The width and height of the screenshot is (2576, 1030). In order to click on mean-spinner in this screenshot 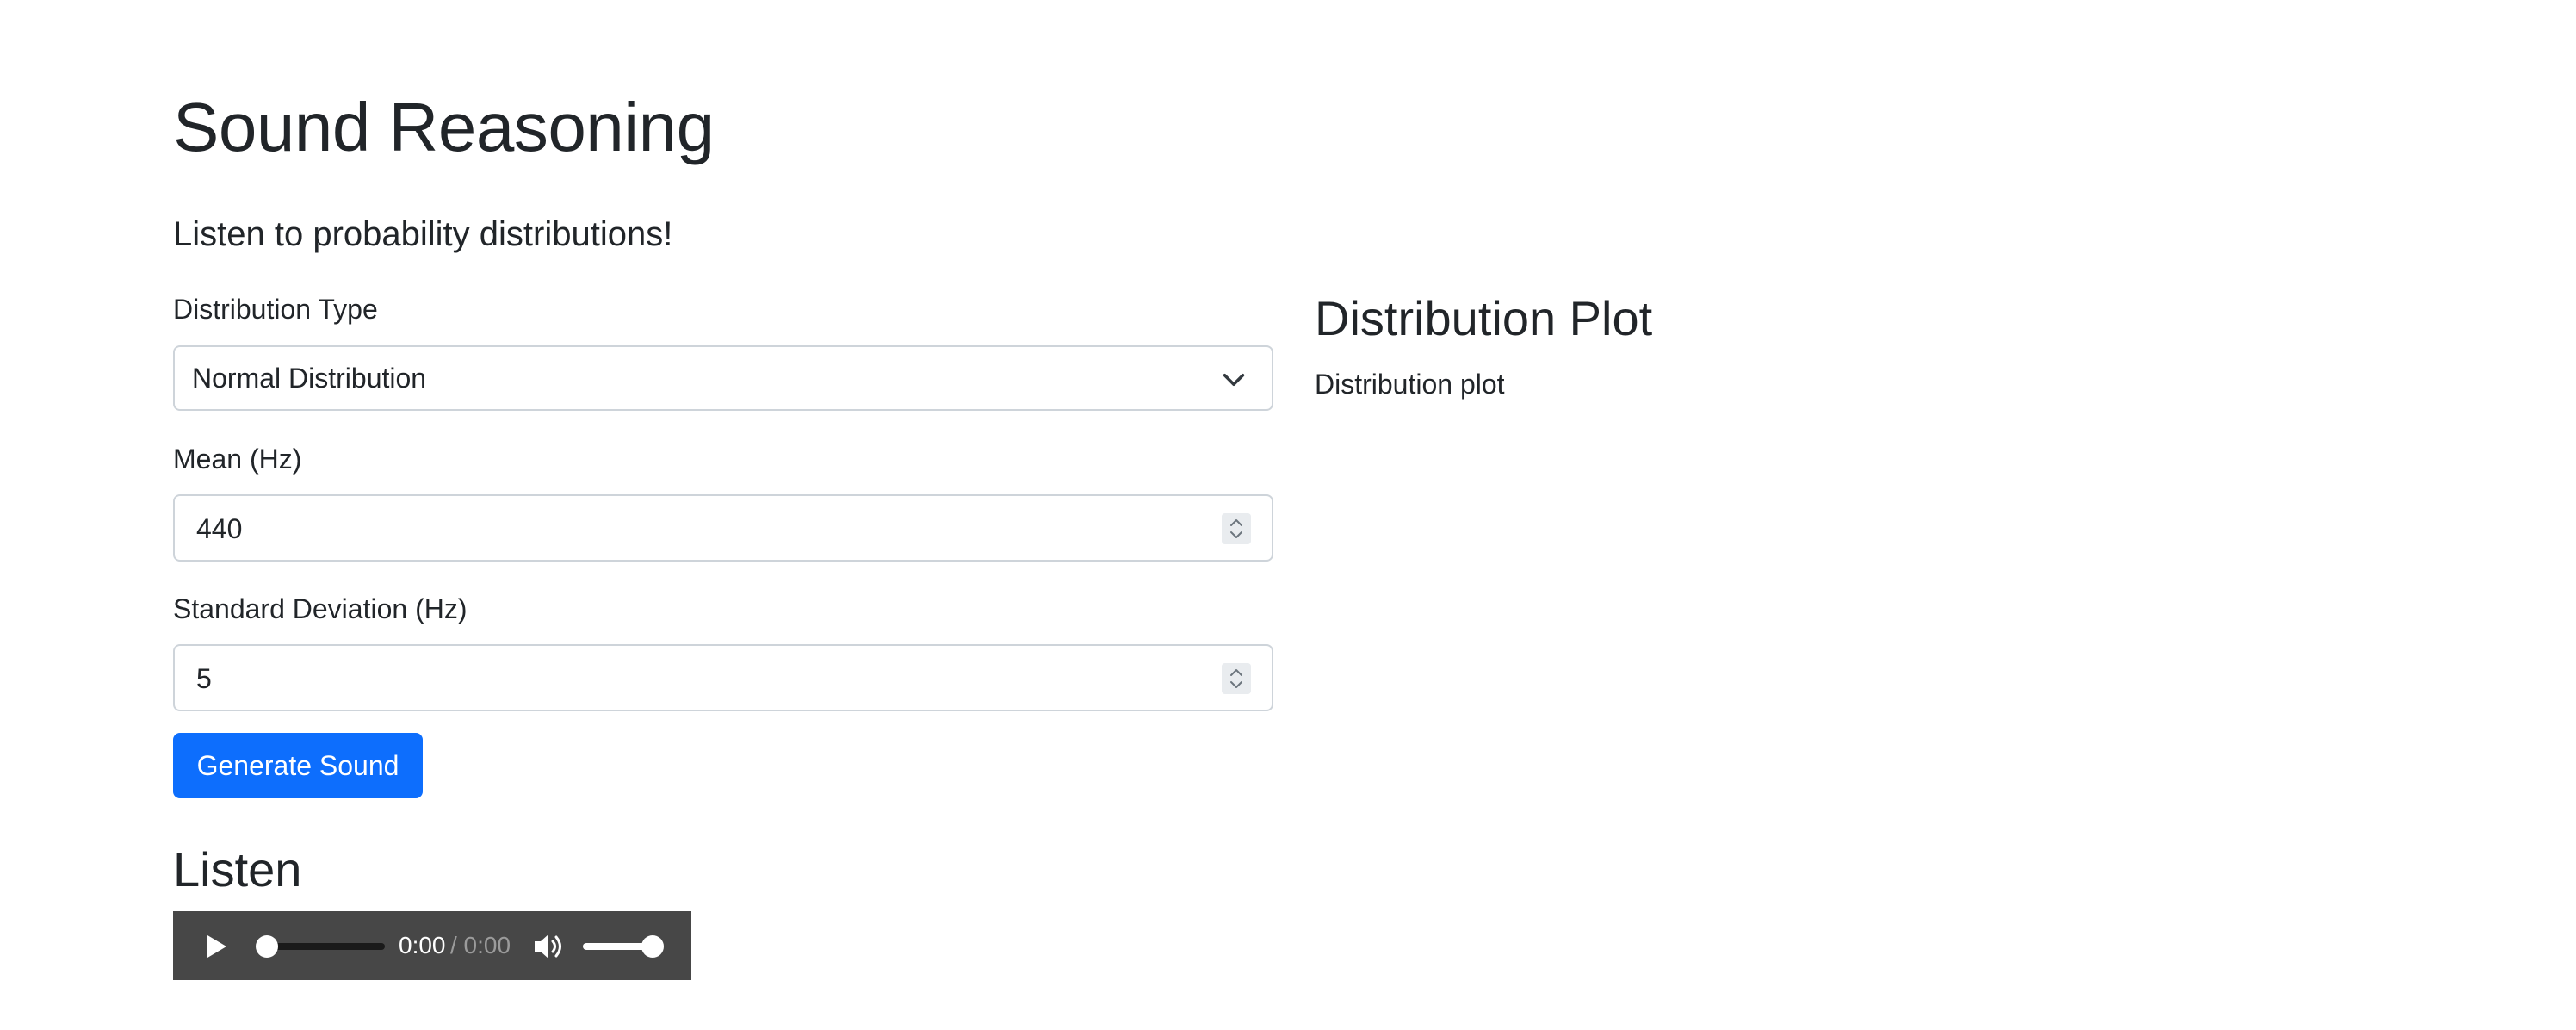, I will do `click(1236, 528)`.